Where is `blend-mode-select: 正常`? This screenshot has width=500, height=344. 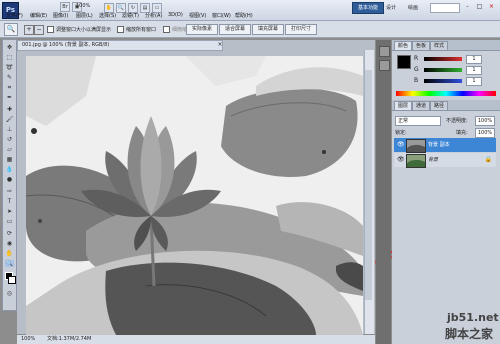 blend-mode-select: 正常 is located at coordinates (418, 121).